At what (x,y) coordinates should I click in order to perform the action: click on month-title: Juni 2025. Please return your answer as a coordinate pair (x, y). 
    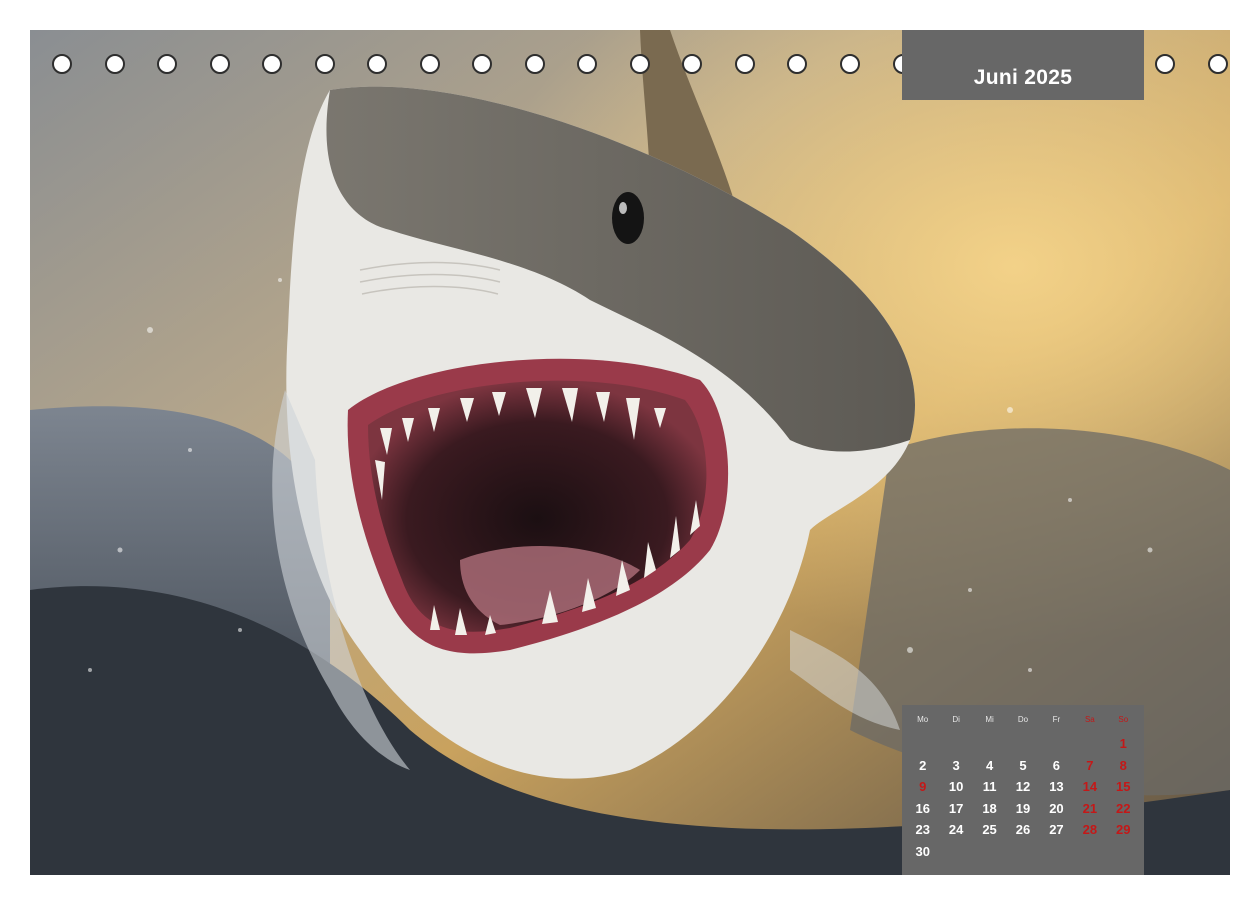
    Looking at the image, I should click on (1023, 77).